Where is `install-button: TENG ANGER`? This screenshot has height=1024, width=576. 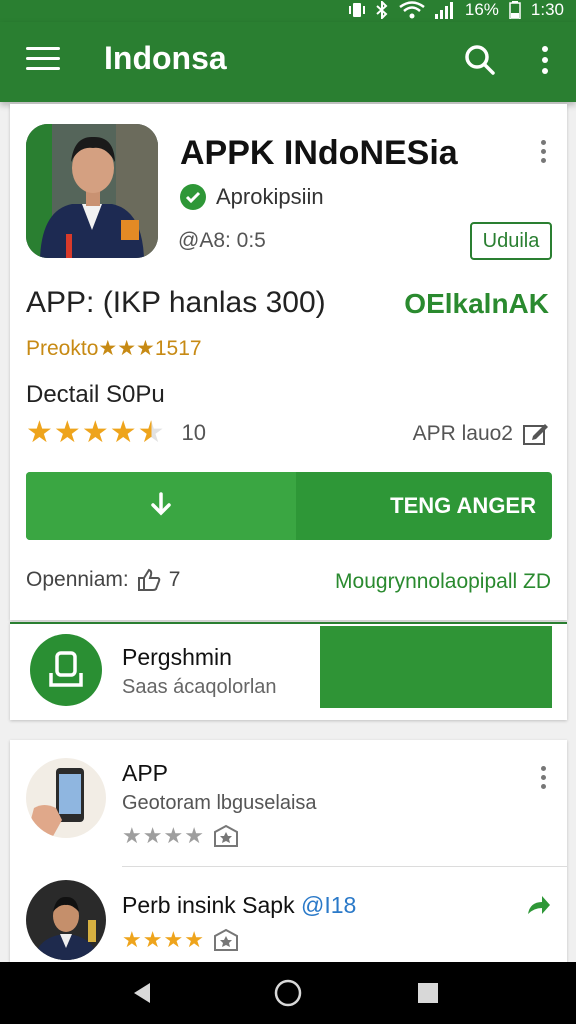
install-button: TENG ANGER is located at coordinates (289, 506).